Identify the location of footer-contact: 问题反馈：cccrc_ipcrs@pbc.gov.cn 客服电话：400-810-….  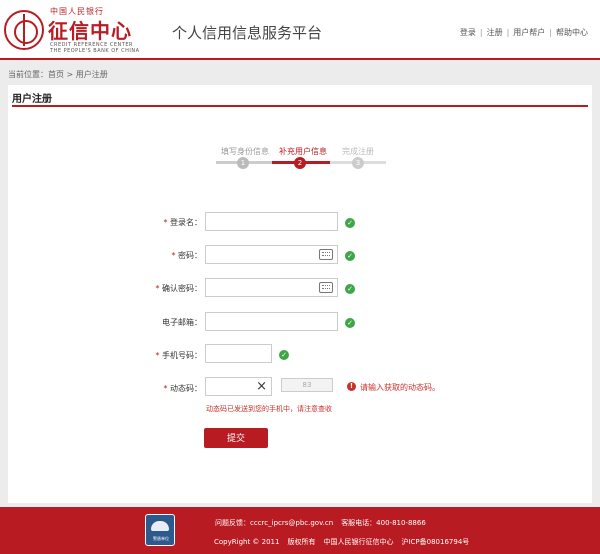
(324, 523).